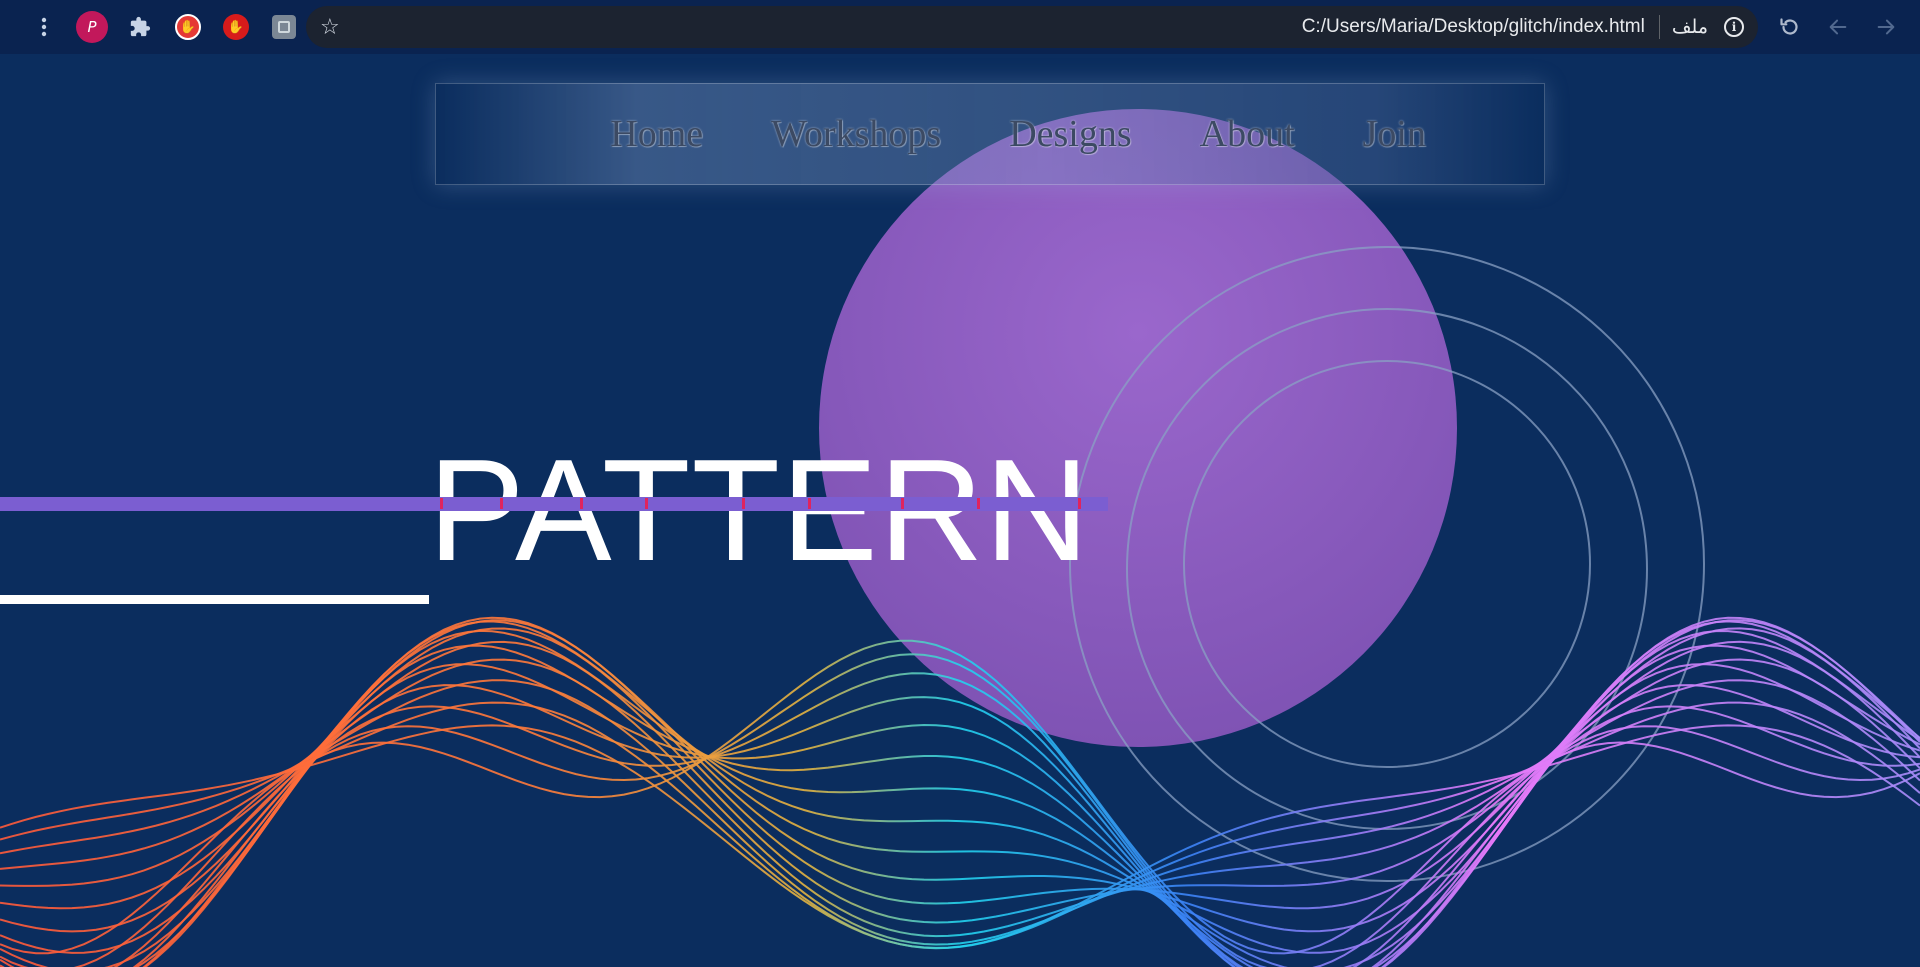  What do you see at coordinates (1247, 134) in the screenshot?
I see `nav-about-link: About` at bounding box center [1247, 134].